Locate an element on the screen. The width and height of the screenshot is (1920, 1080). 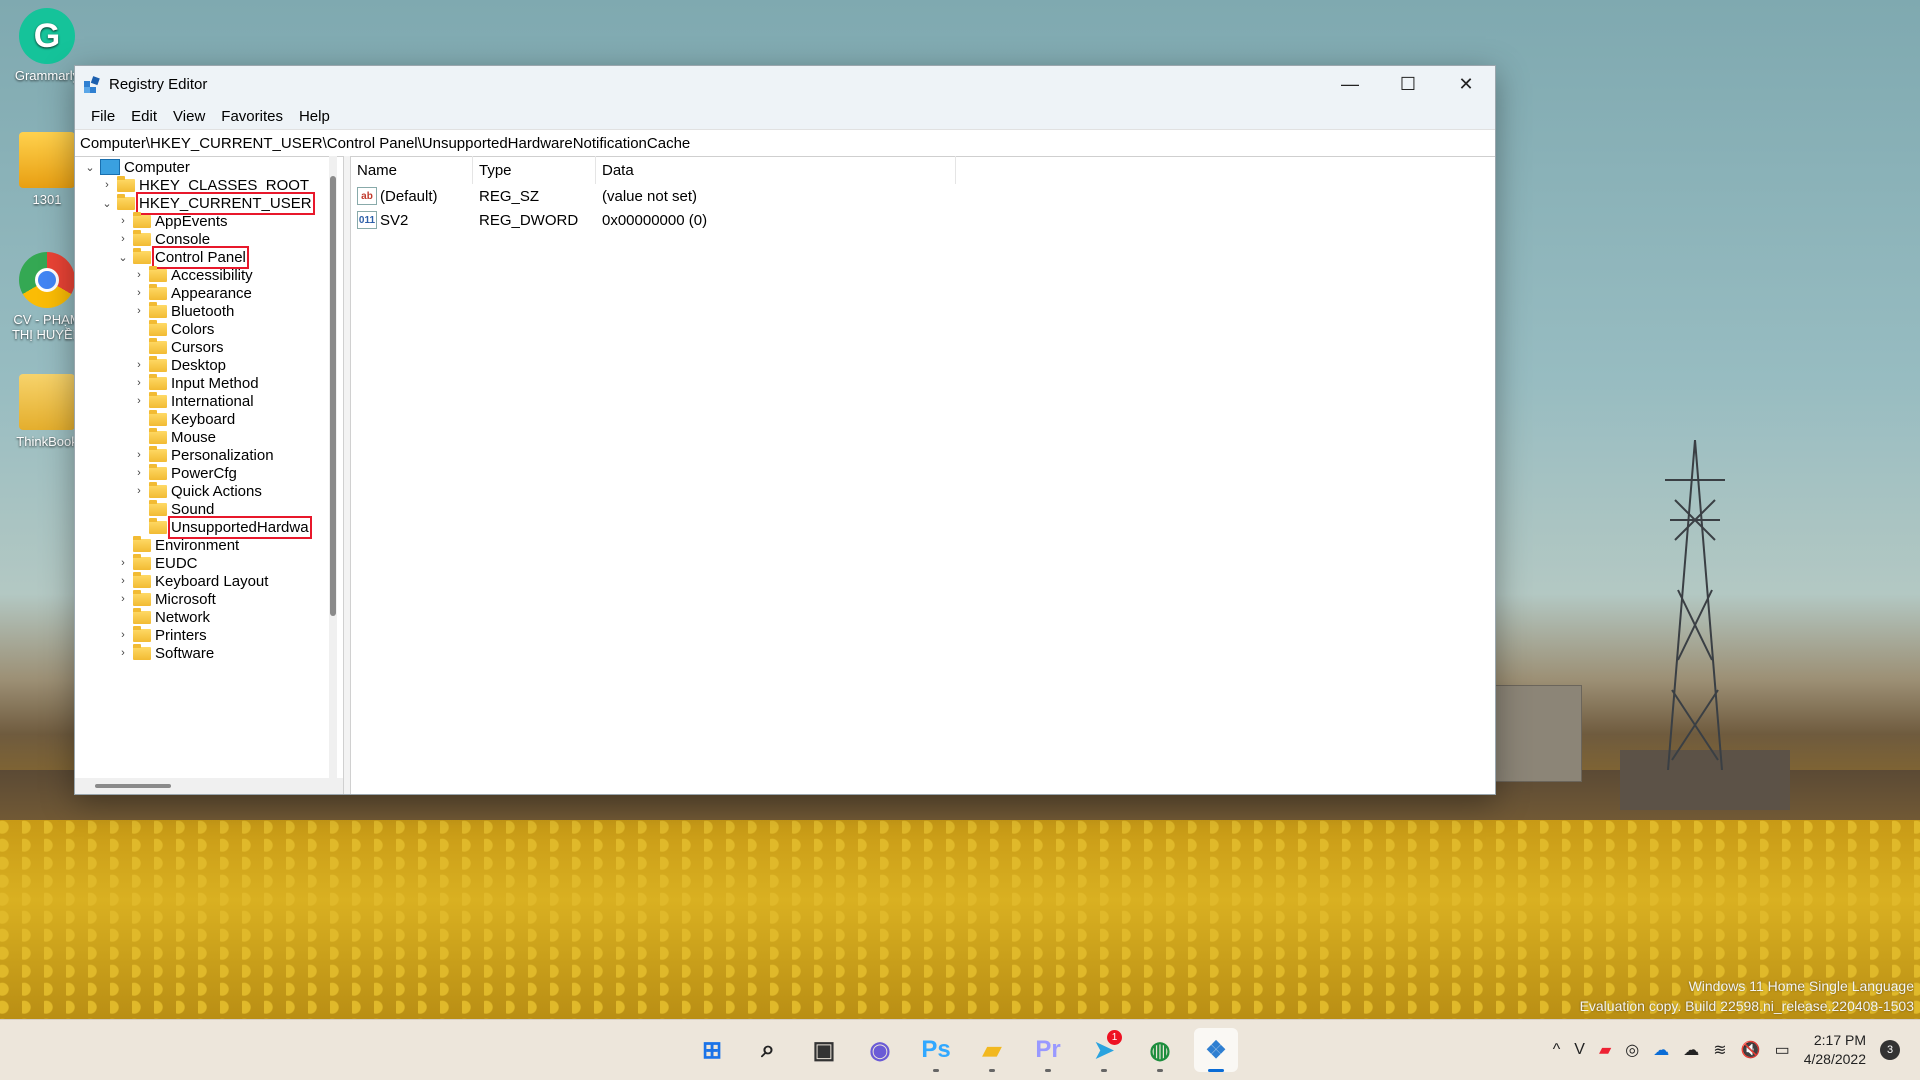
tree-node: › Software is located at coordinates (165, 653).